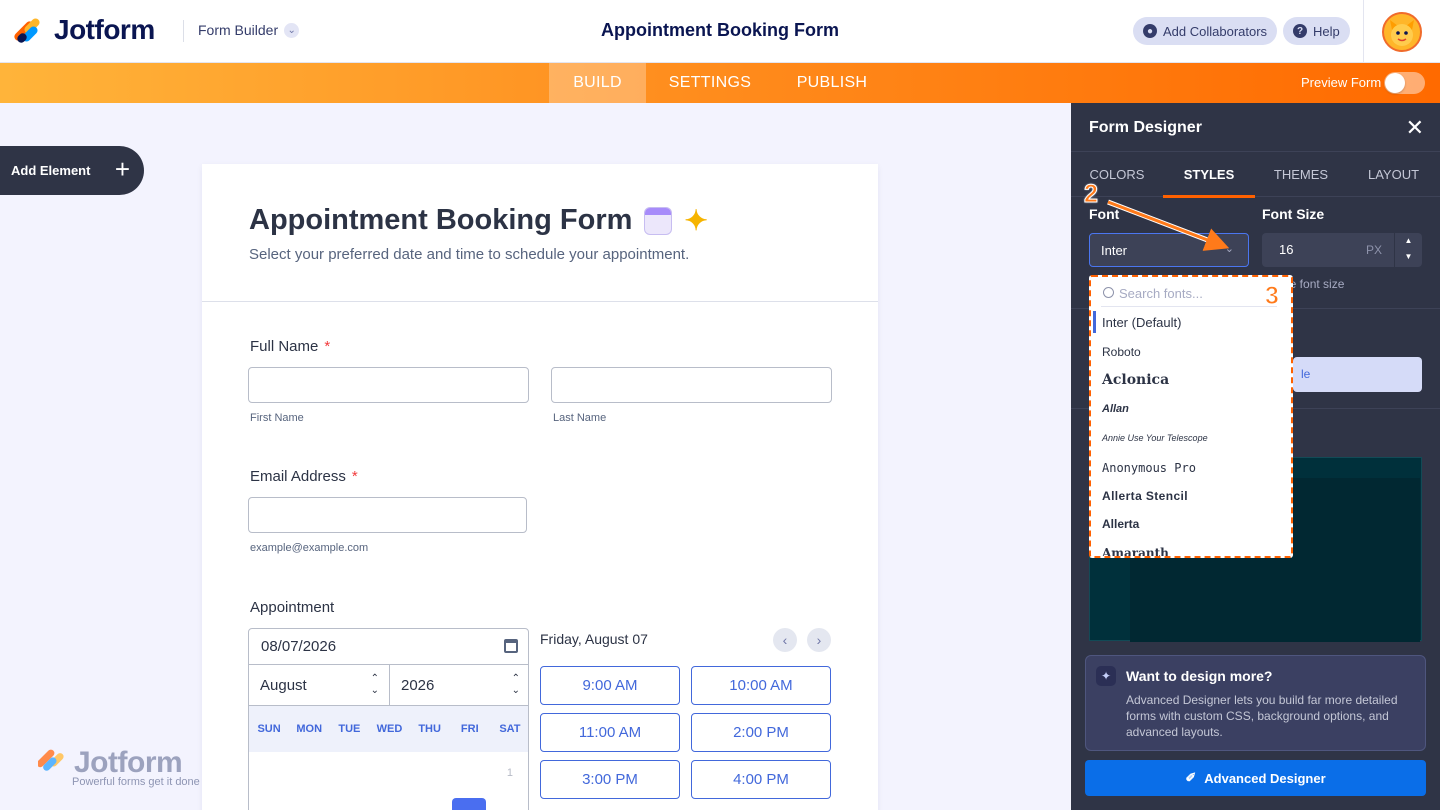 The width and height of the screenshot is (1440, 810). What do you see at coordinates (761, 685) in the screenshot?
I see `time-slot-button: 10:00 AM` at bounding box center [761, 685].